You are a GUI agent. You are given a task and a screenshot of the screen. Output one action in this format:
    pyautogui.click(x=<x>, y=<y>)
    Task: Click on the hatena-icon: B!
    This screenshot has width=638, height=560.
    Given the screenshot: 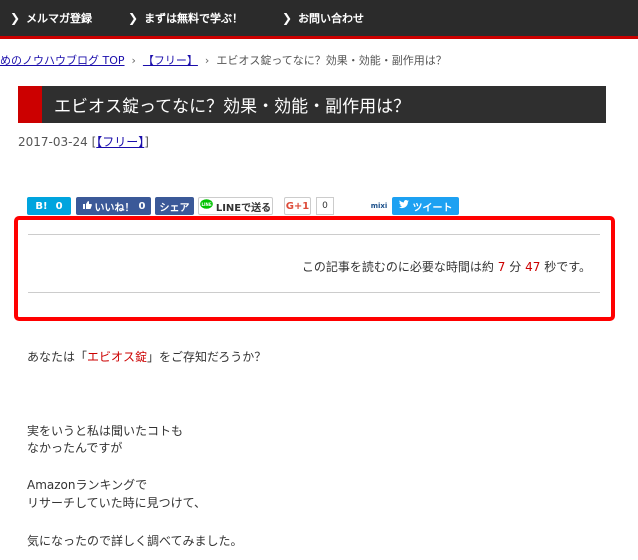 What is the action you would take?
    pyautogui.click(x=41, y=206)
    